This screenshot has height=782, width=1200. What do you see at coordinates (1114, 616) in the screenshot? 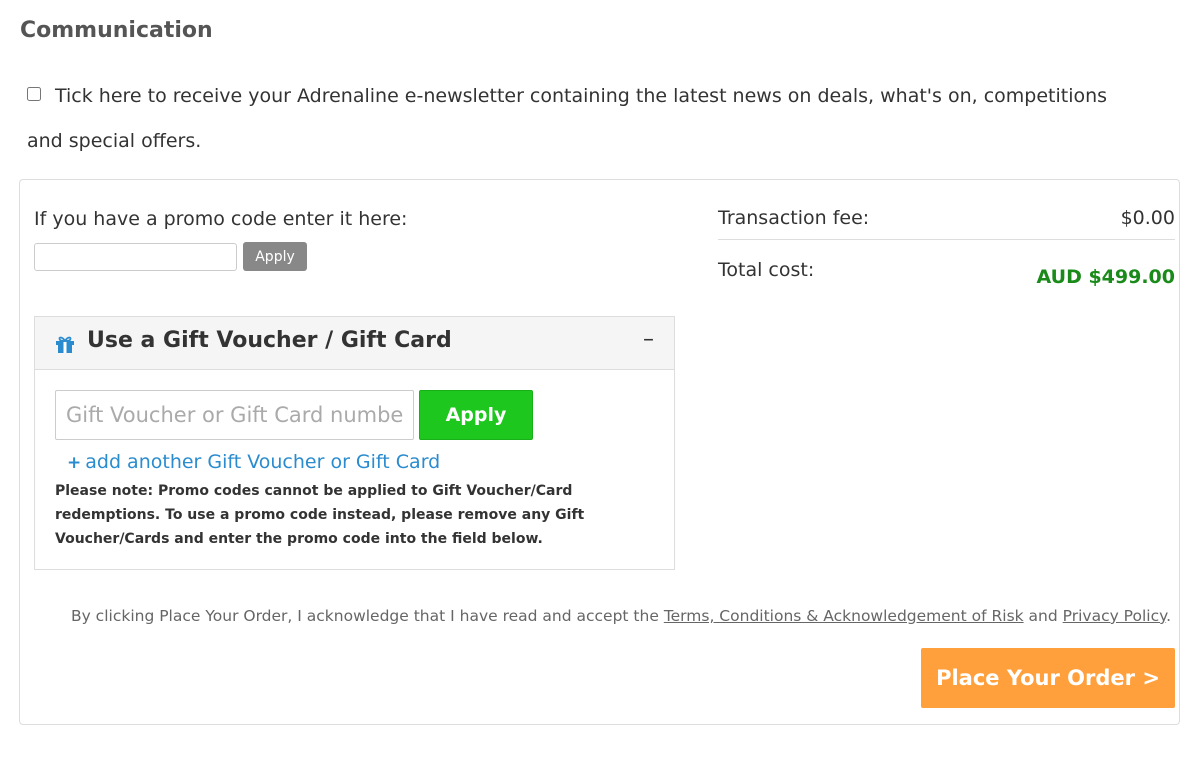
I see `privacy-policy-link: Privacy Policy` at bounding box center [1114, 616].